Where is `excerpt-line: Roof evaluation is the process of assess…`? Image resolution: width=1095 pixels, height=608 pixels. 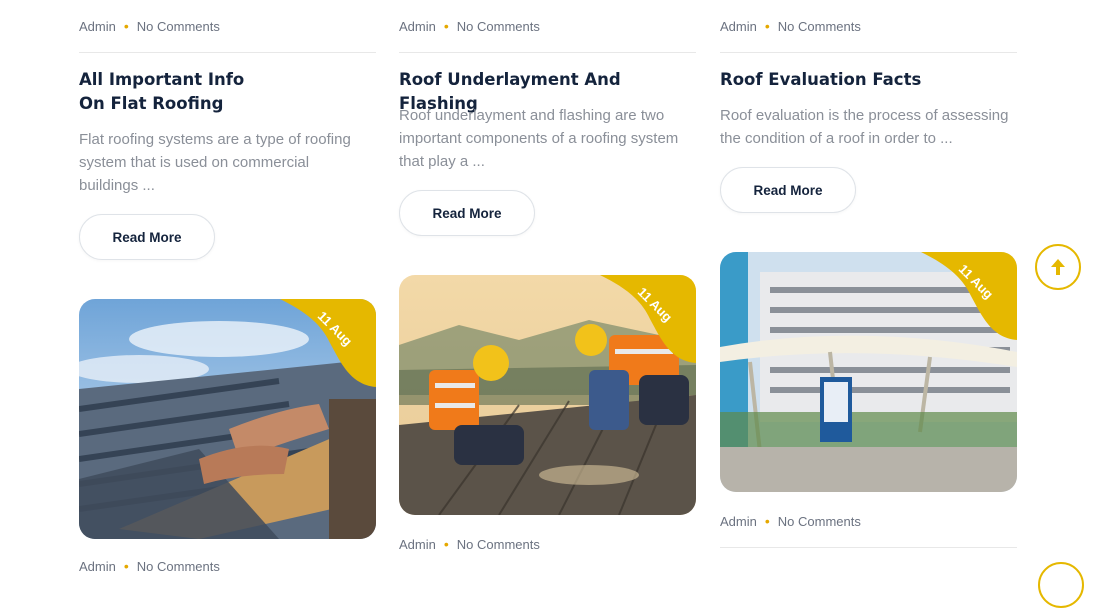
excerpt-line: Roof evaluation is the process of assess… is located at coordinates (864, 115).